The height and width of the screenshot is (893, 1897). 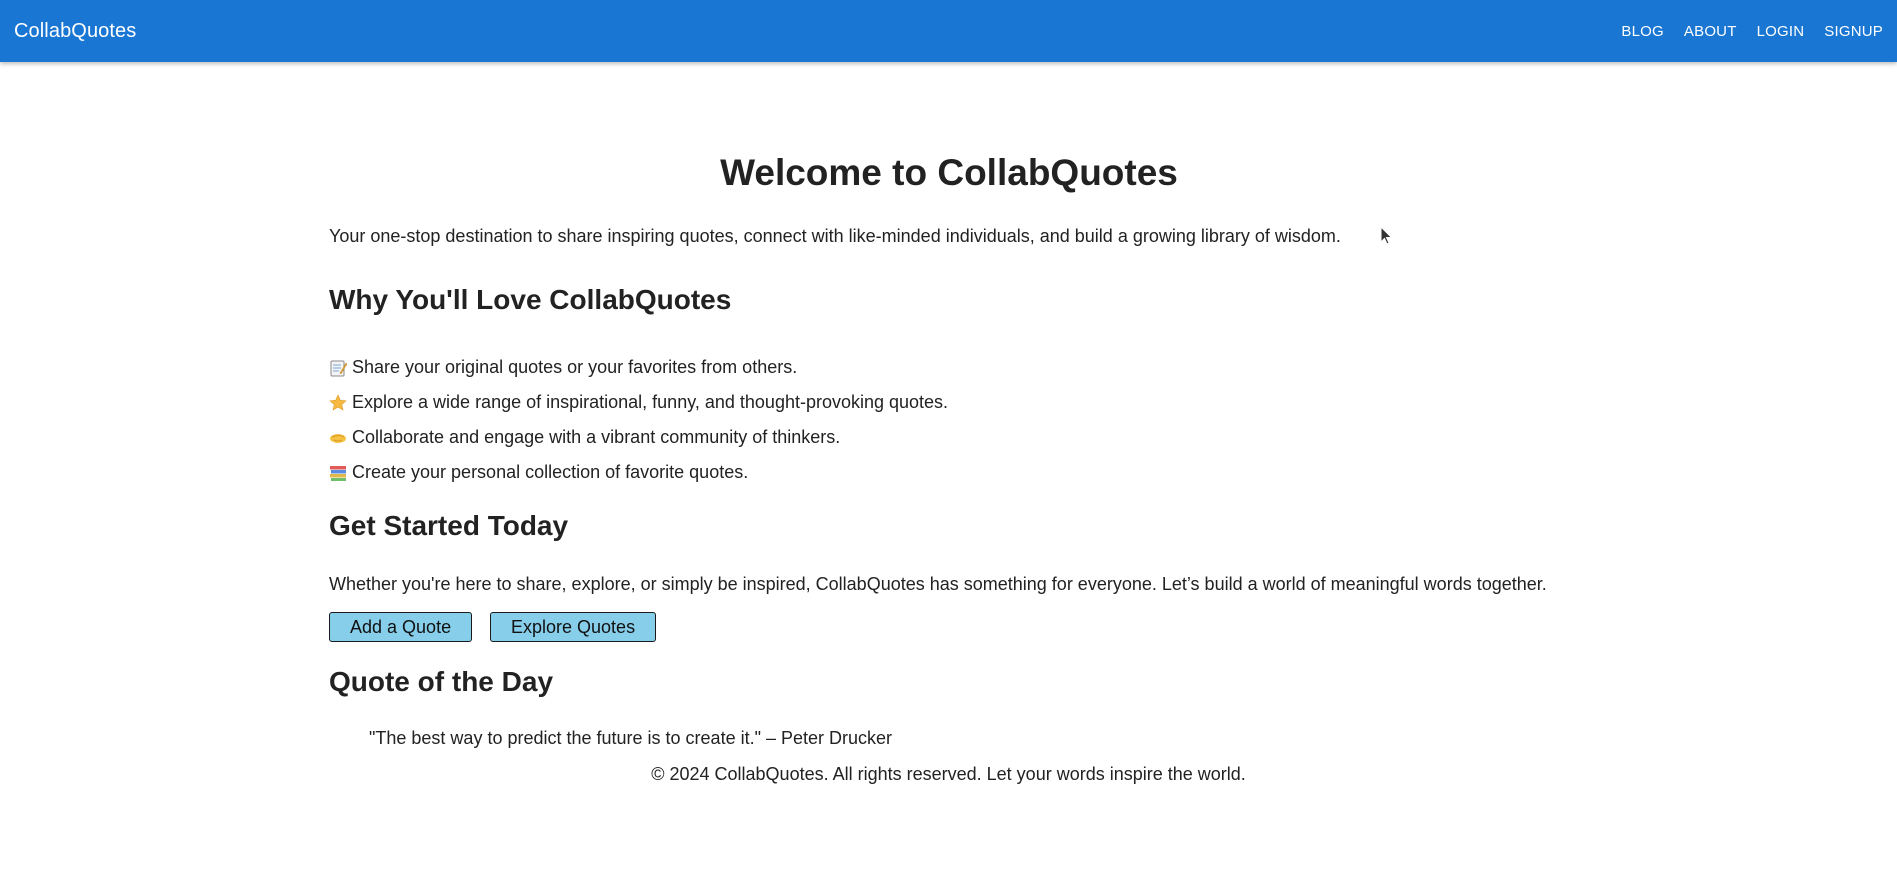 I want to click on get-started-heading: Get Started Today, so click(x=449, y=525).